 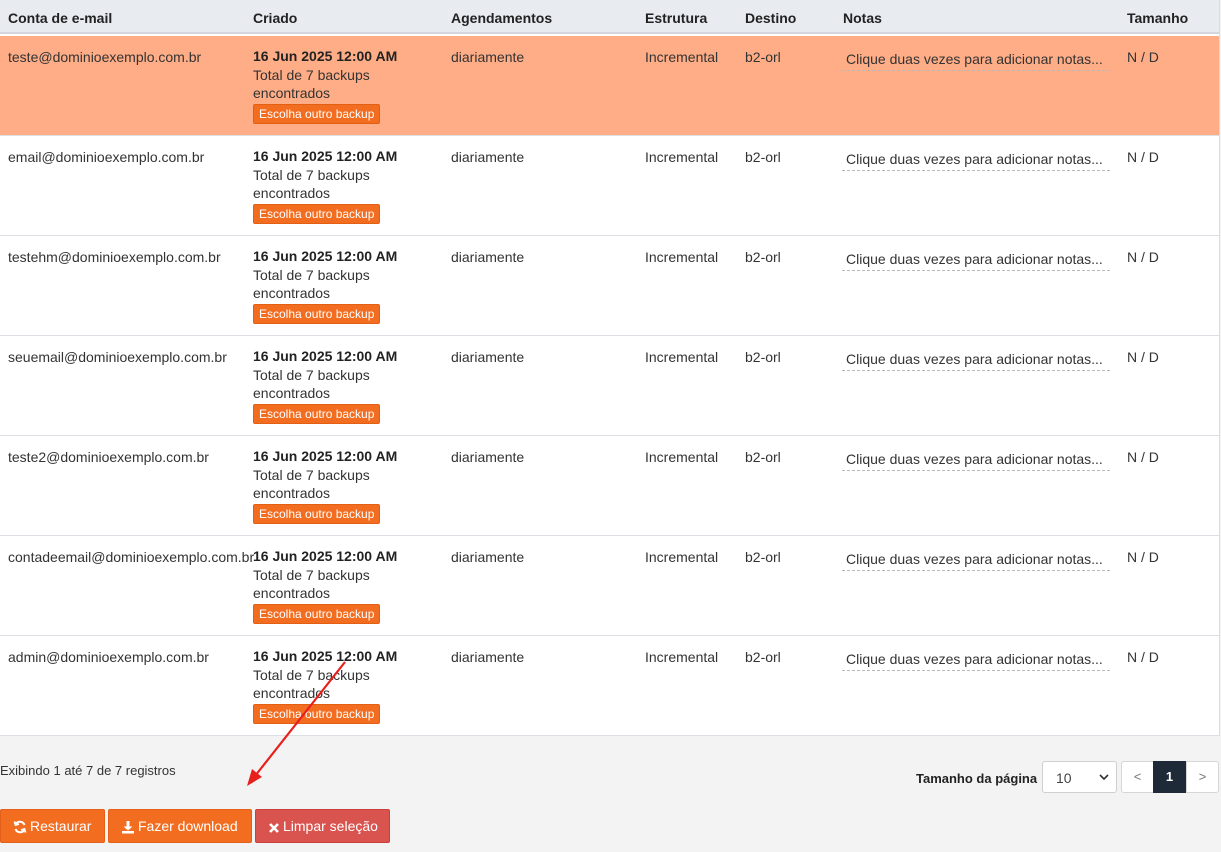 I want to click on pager-prev-button: <, so click(x=1137, y=777).